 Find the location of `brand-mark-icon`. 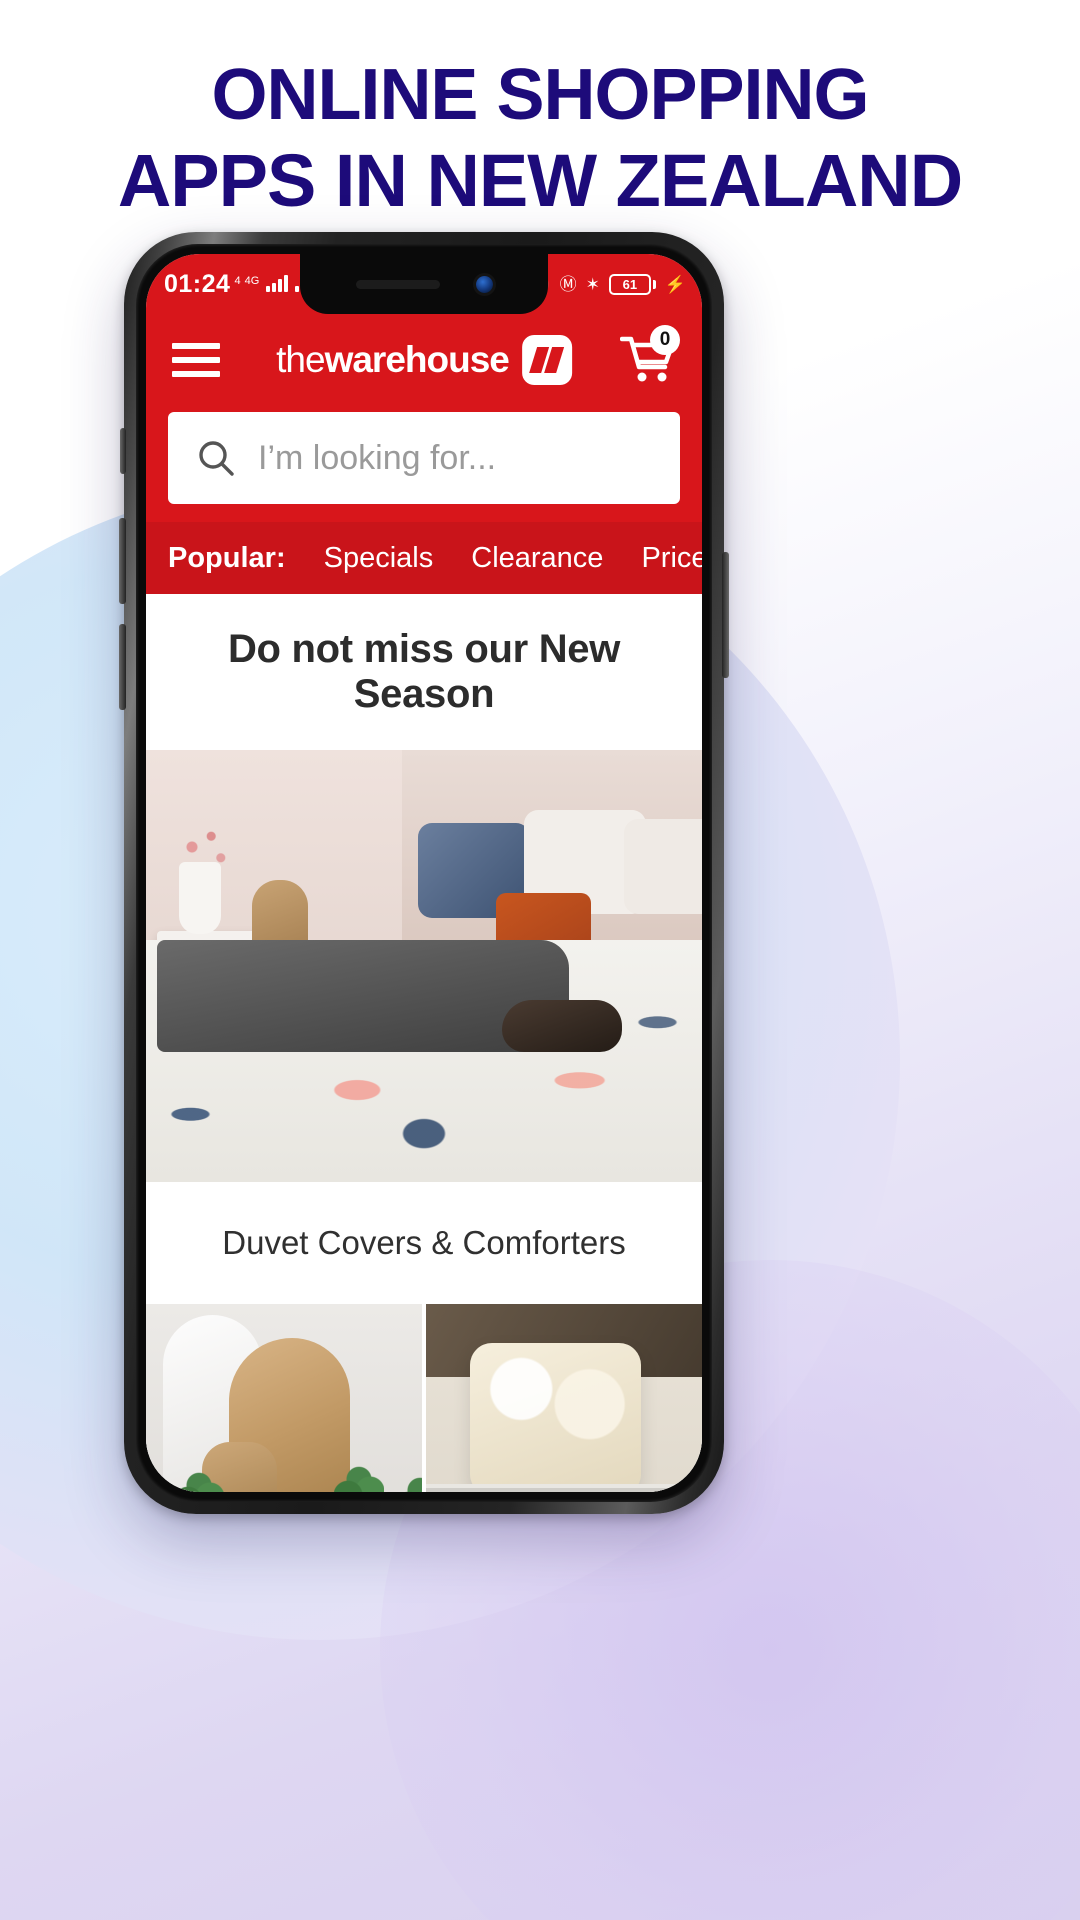

brand-mark-icon is located at coordinates (546, 360).